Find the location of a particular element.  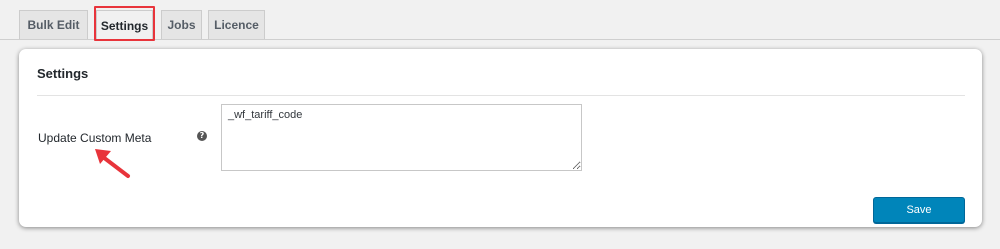

tab-bulk-edit-label: Bulk Edit is located at coordinates (53, 25).